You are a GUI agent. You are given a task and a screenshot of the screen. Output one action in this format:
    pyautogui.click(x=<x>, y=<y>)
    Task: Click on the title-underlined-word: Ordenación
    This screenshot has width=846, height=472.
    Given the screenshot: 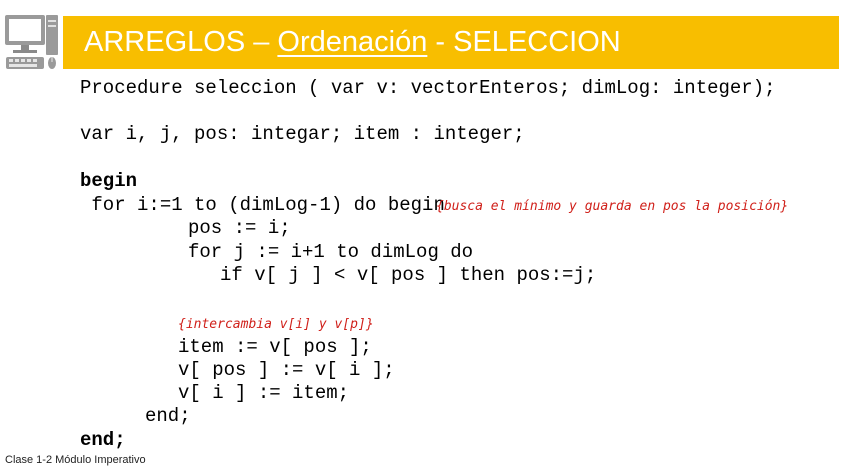 What is the action you would take?
    pyautogui.click(x=352, y=42)
    